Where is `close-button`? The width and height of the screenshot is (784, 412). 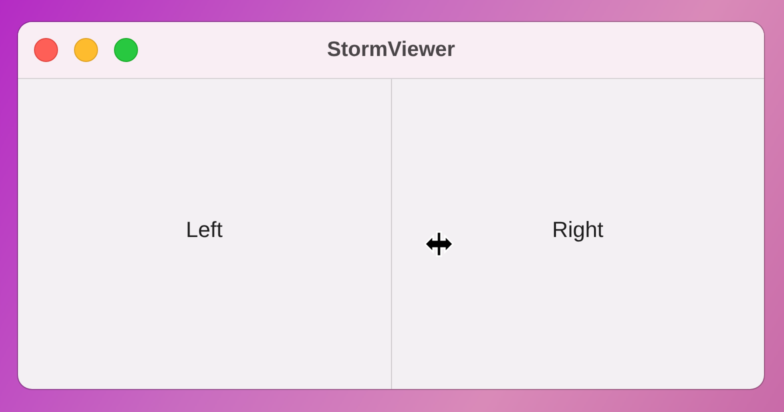
close-button is located at coordinates (46, 50).